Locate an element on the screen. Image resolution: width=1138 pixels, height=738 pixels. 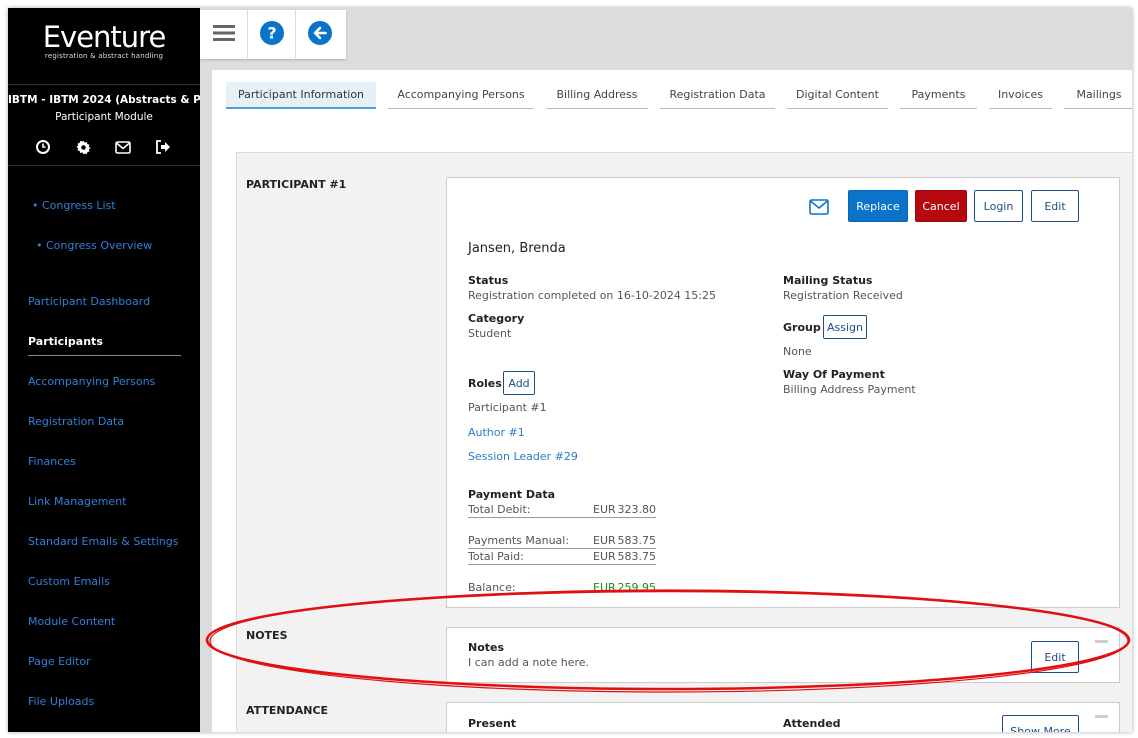
total-debit-row: Total Debit: EUR 323.80 is located at coordinates (562, 510).